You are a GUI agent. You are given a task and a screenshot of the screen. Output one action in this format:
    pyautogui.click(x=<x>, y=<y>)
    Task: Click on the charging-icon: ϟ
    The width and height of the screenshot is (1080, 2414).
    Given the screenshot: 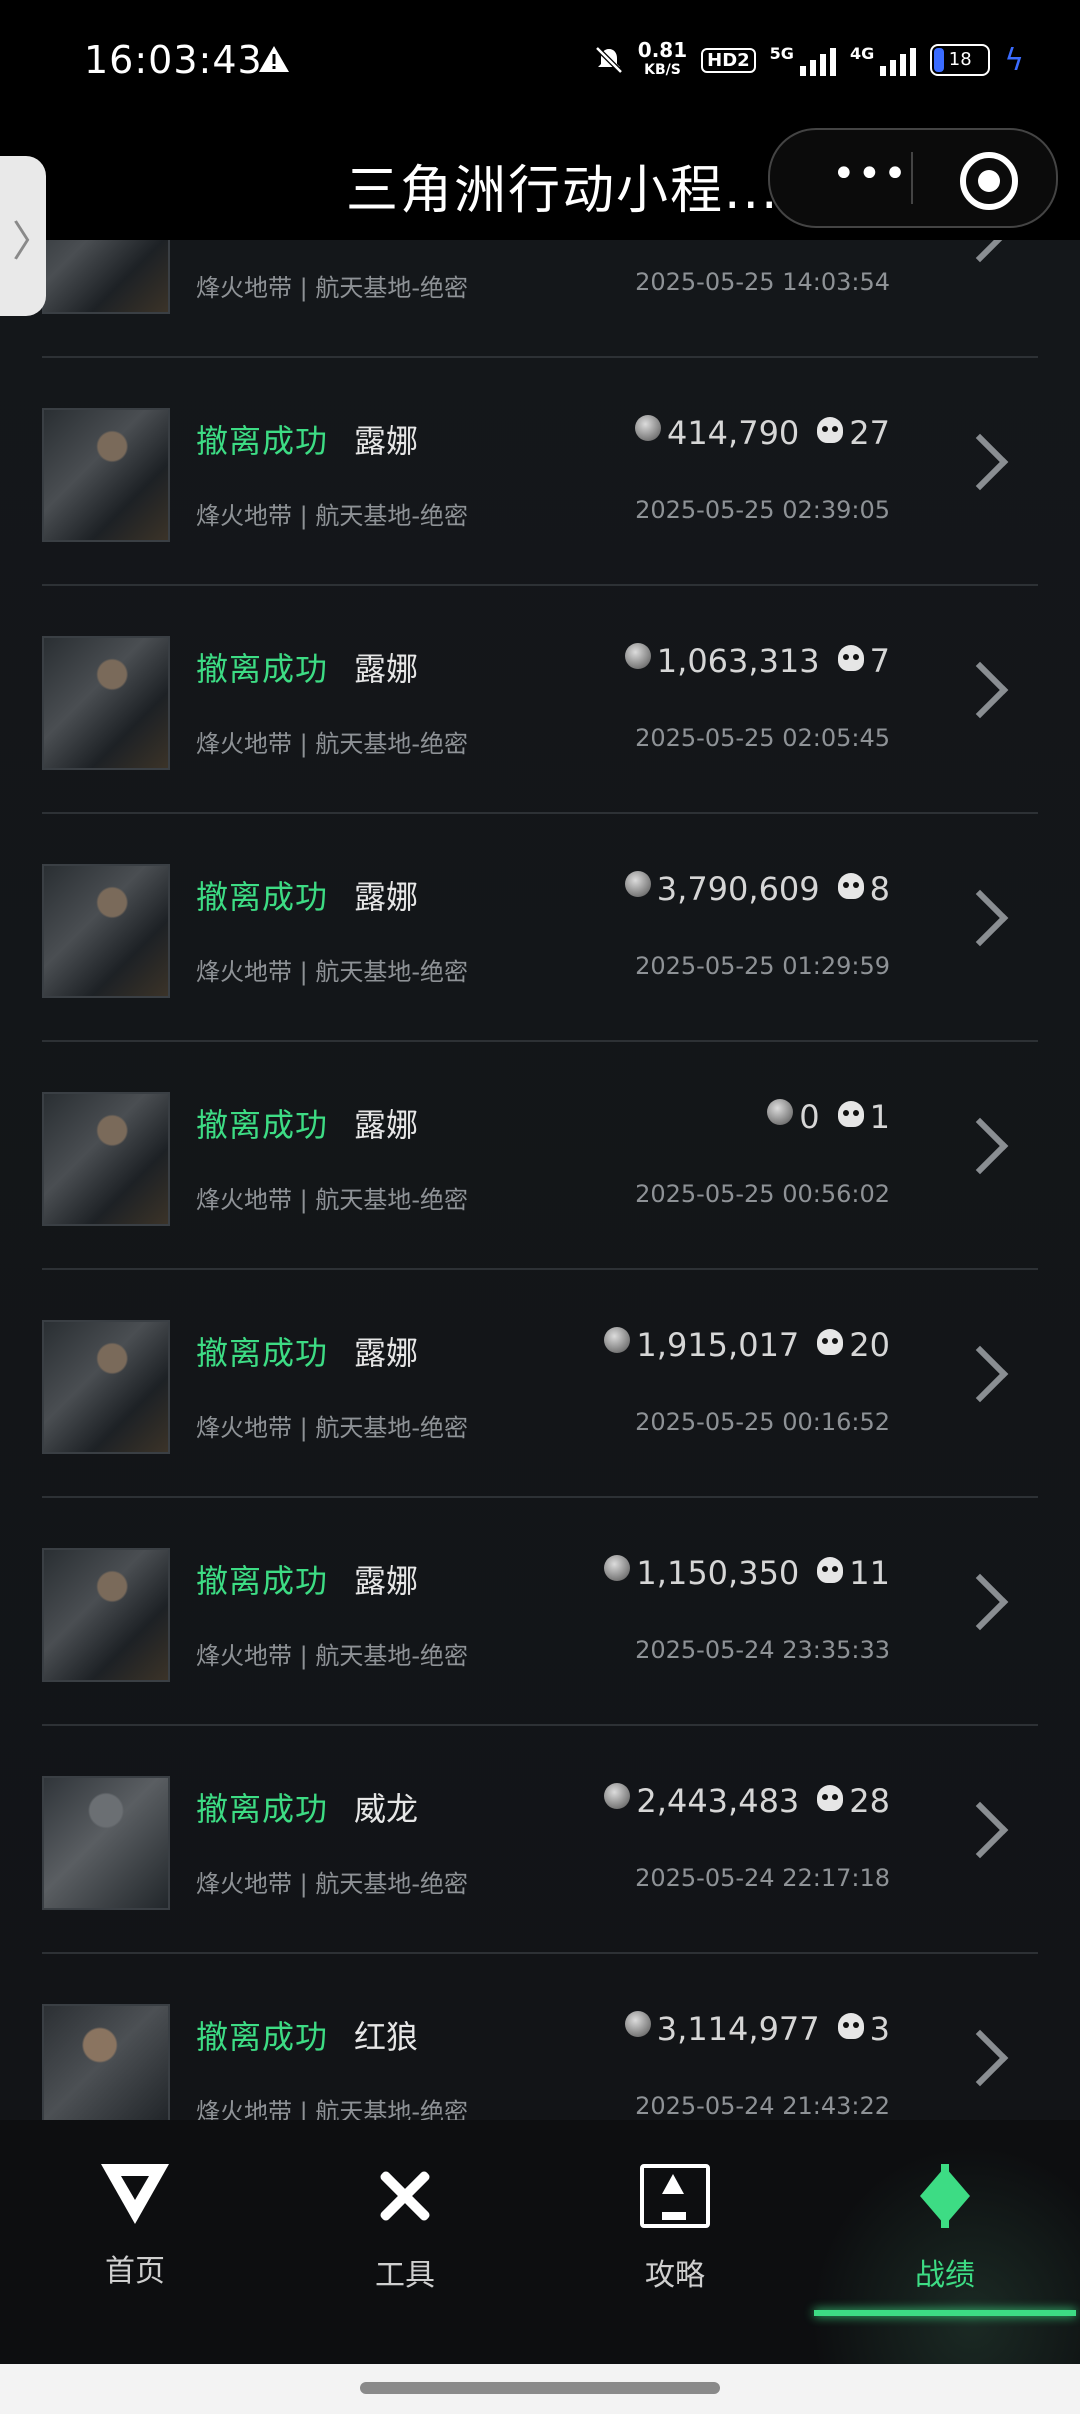 What is the action you would take?
    pyautogui.click(x=1014, y=60)
    